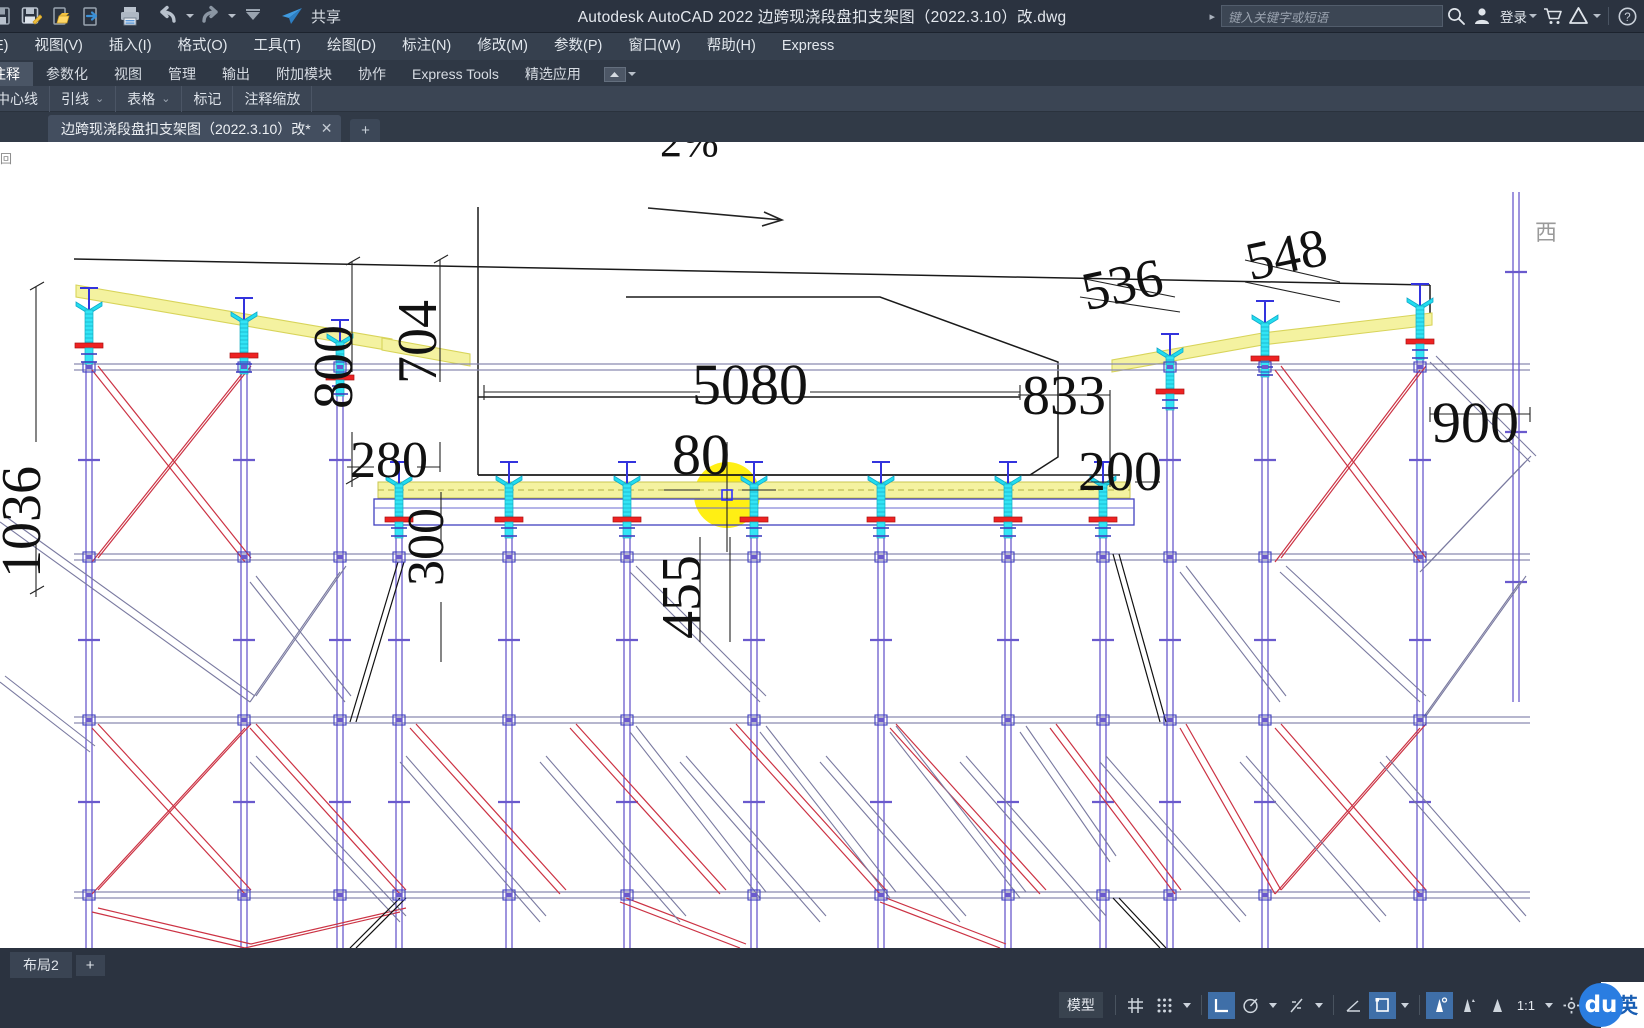  I want to click on object-snap-icon, so click(1296, 1005).